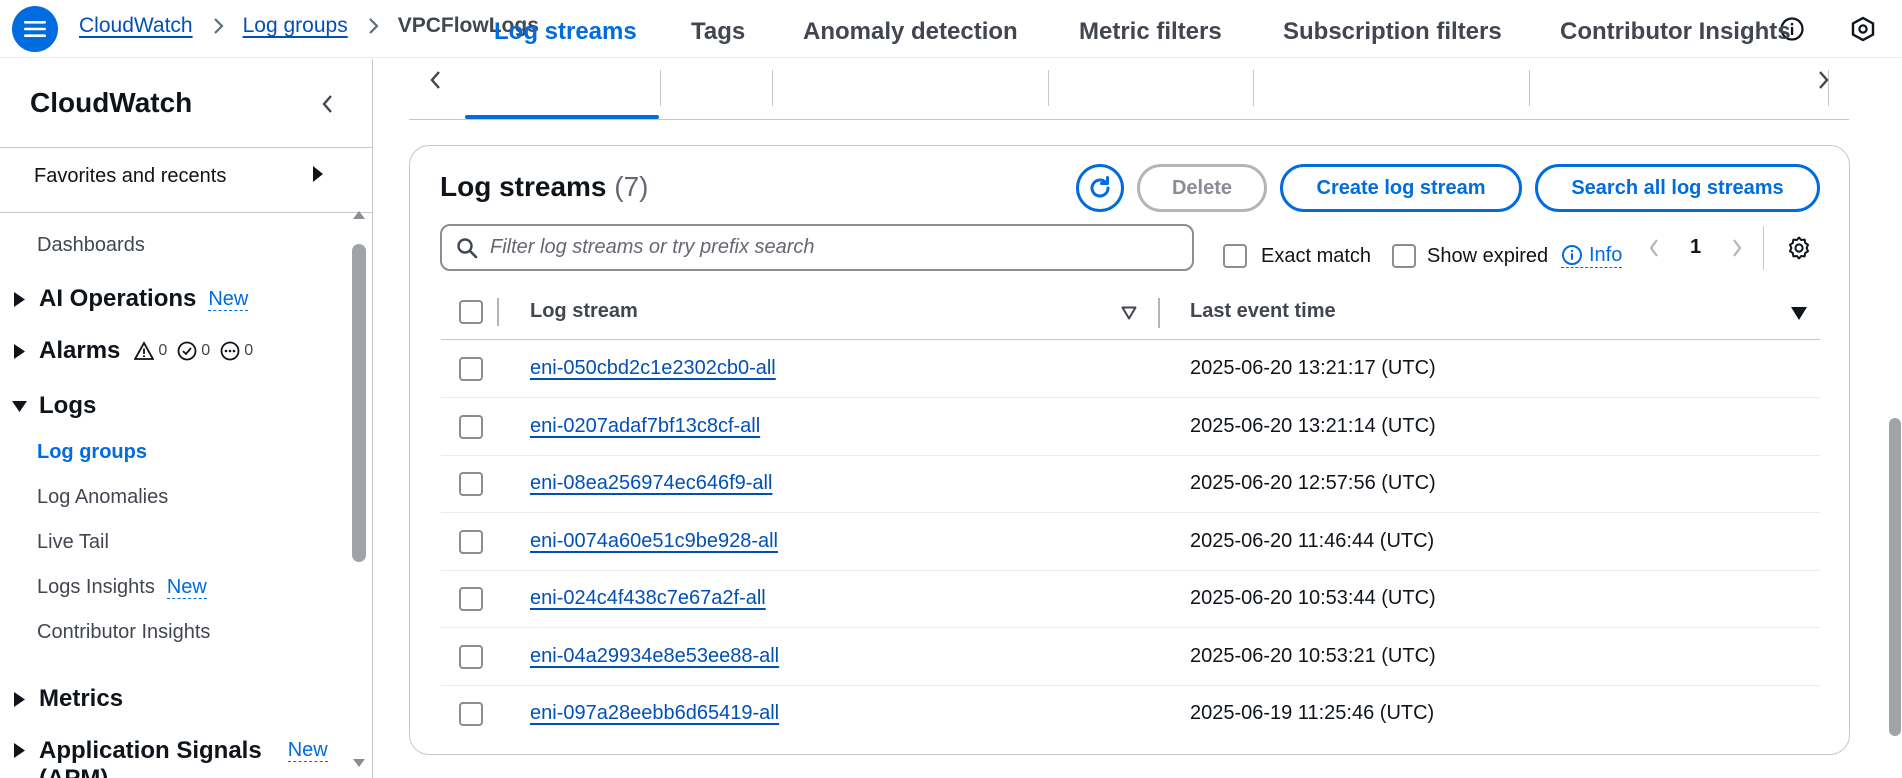 The width and height of the screenshot is (1902, 778). What do you see at coordinates (80, 350) in the screenshot?
I see `sidebar-section-label: Alarms` at bounding box center [80, 350].